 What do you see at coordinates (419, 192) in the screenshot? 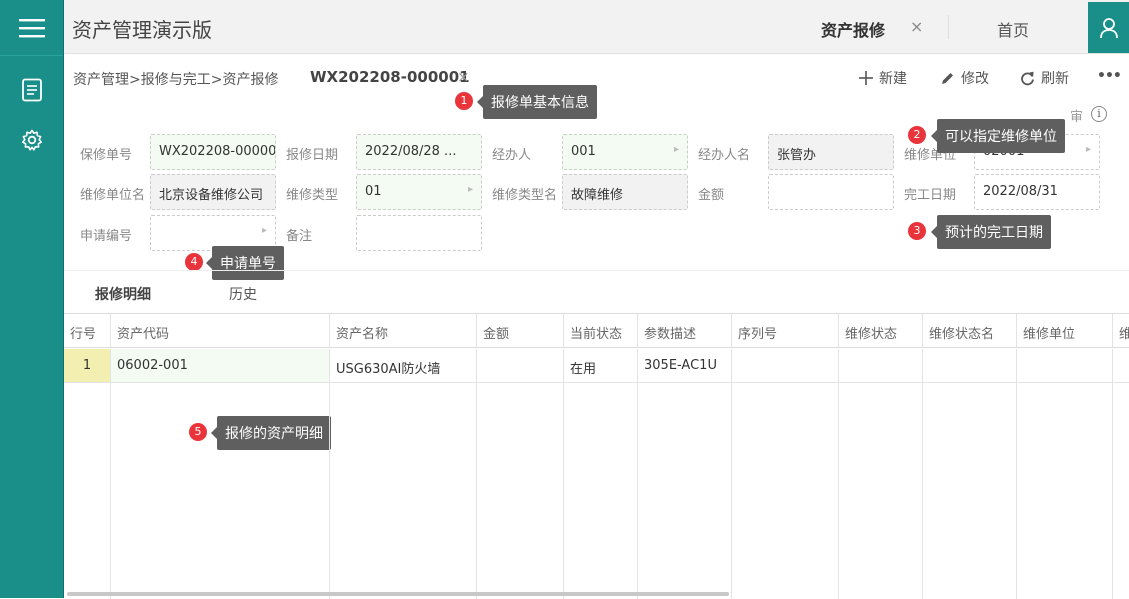
I see `repair-type-field: 01 ▸` at bounding box center [419, 192].